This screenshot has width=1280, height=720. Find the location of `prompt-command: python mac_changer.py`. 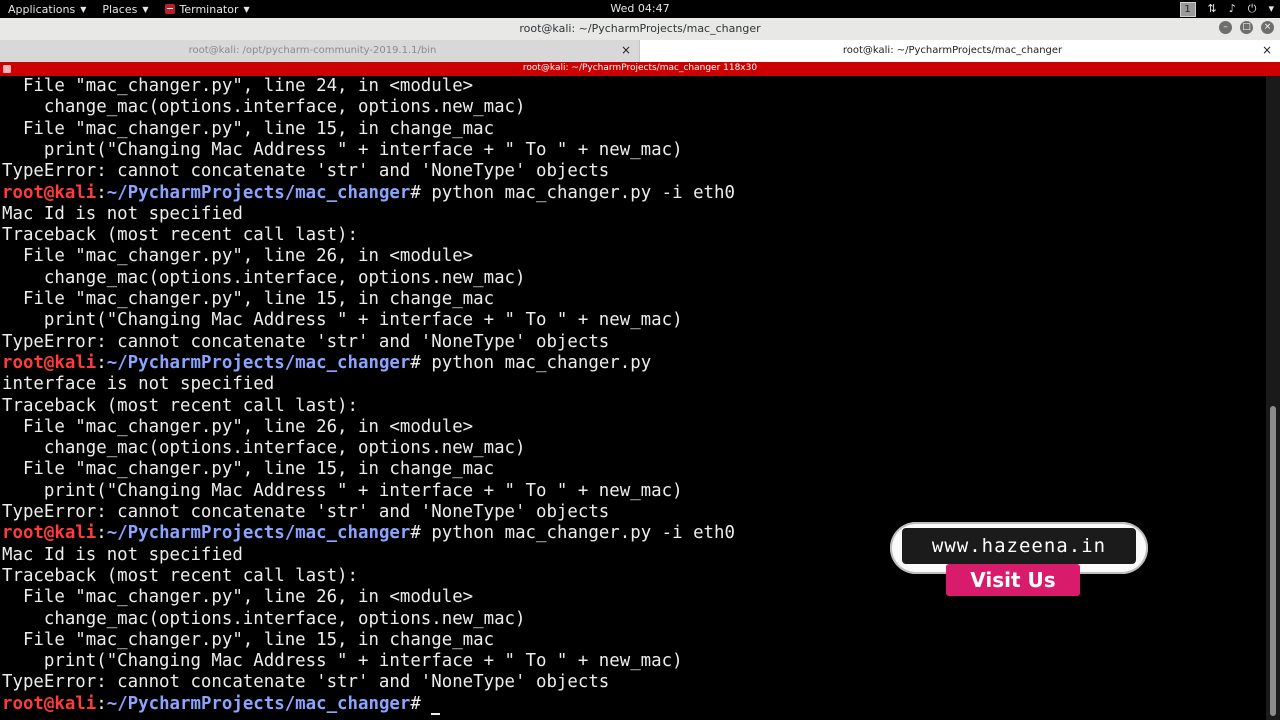

prompt-command: python mac_changer.py is located at coordinates (536, 362).